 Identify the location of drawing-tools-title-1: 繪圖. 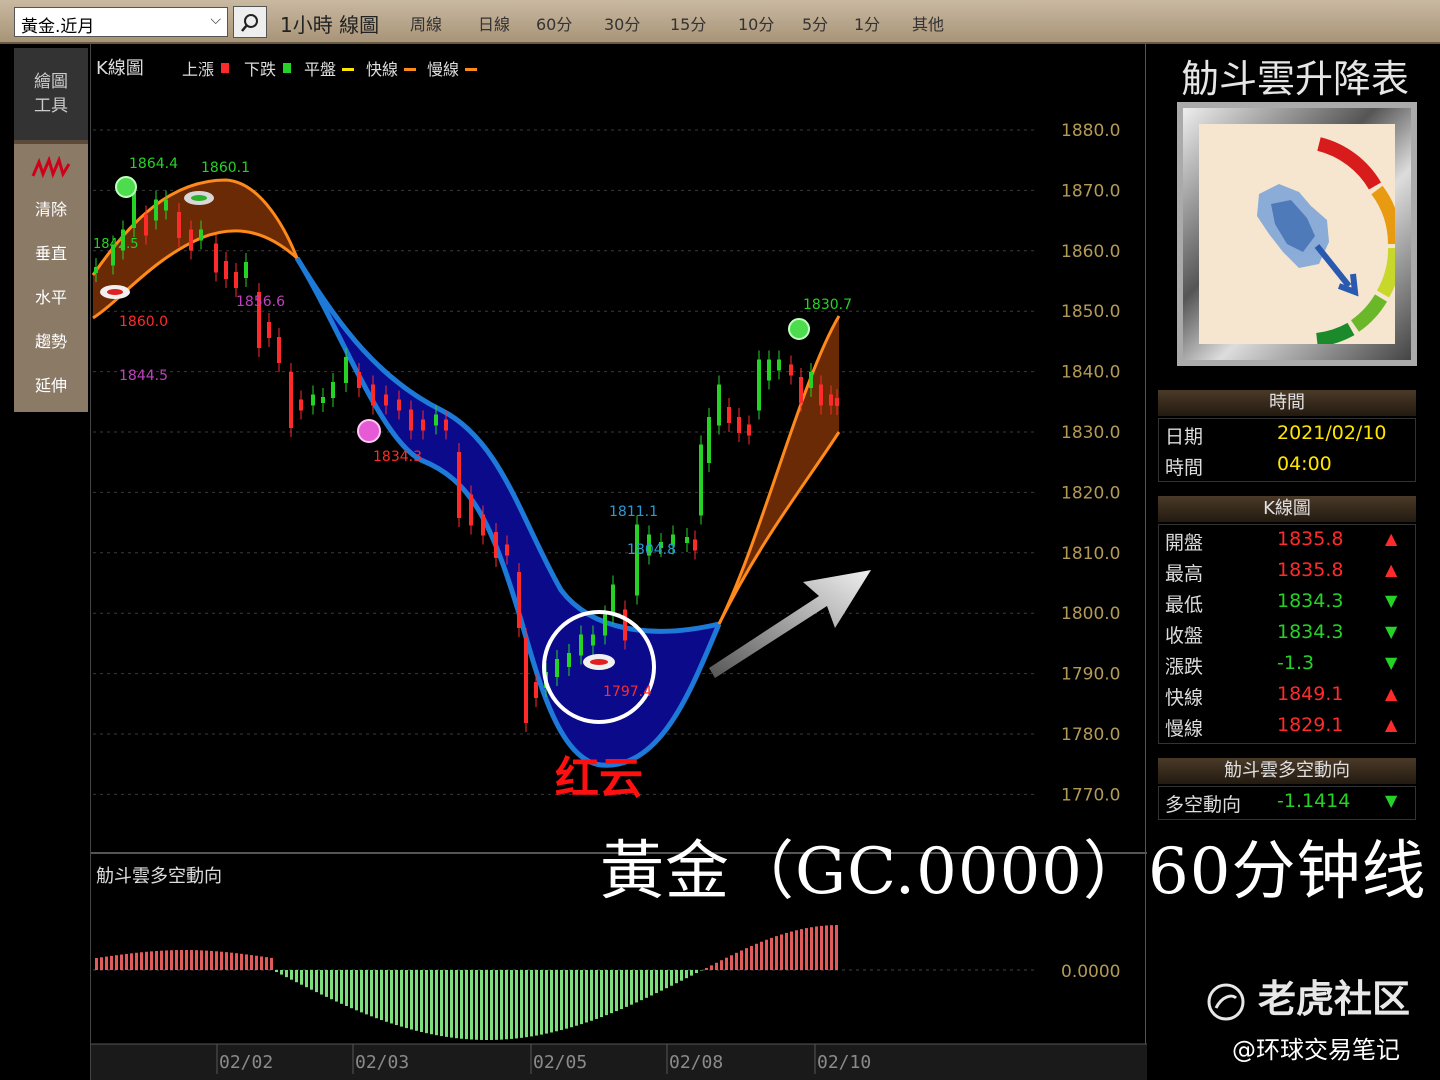
(51, 82).